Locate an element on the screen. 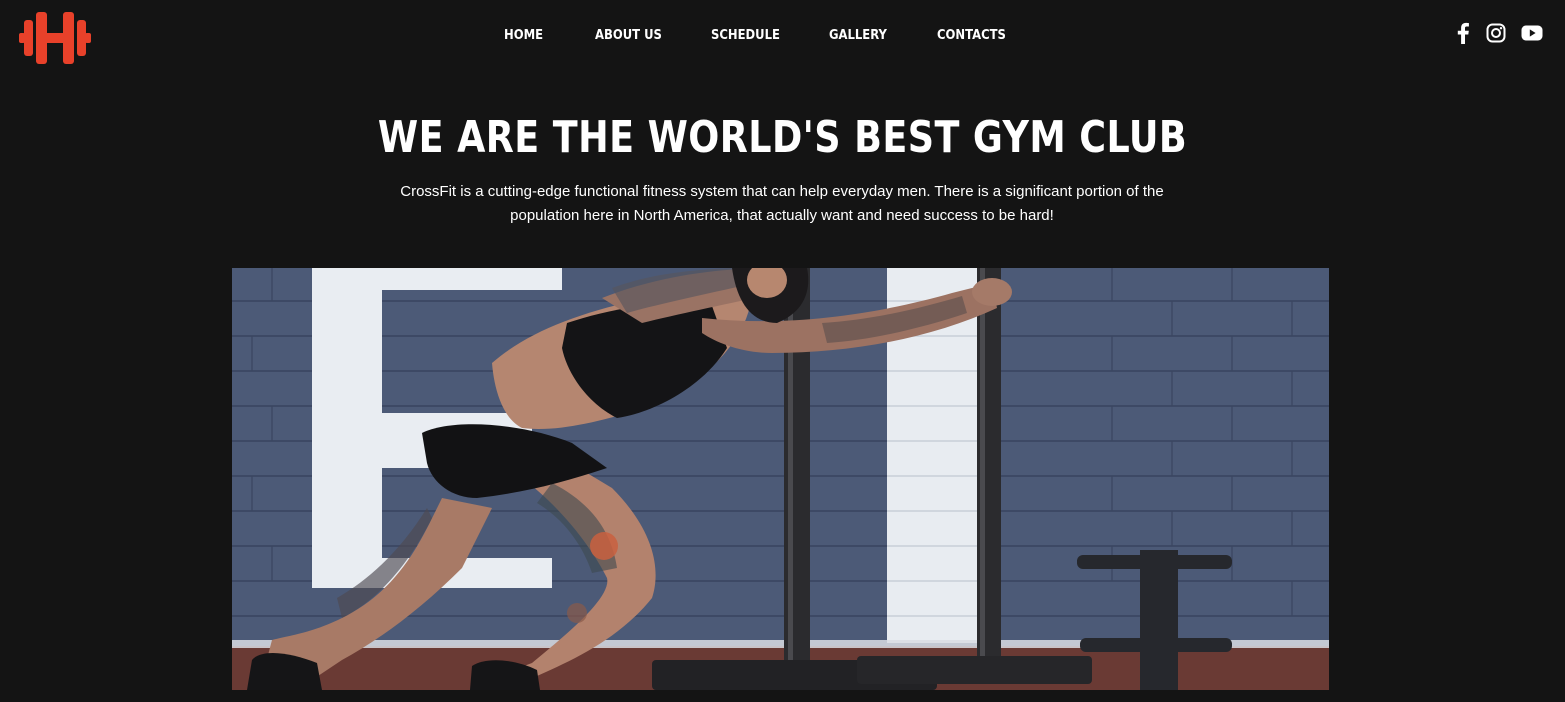 The image size is (1565, 702). instagram-icon is located at coordinates (1496, 33).